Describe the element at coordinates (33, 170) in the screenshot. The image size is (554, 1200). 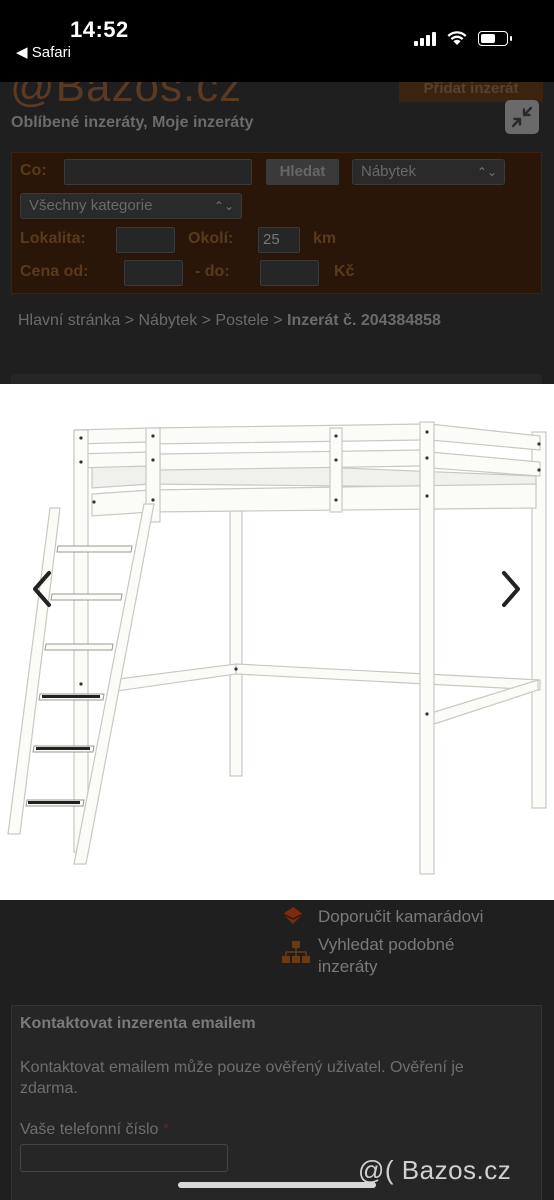
I see `co-label: Co:` at that location.